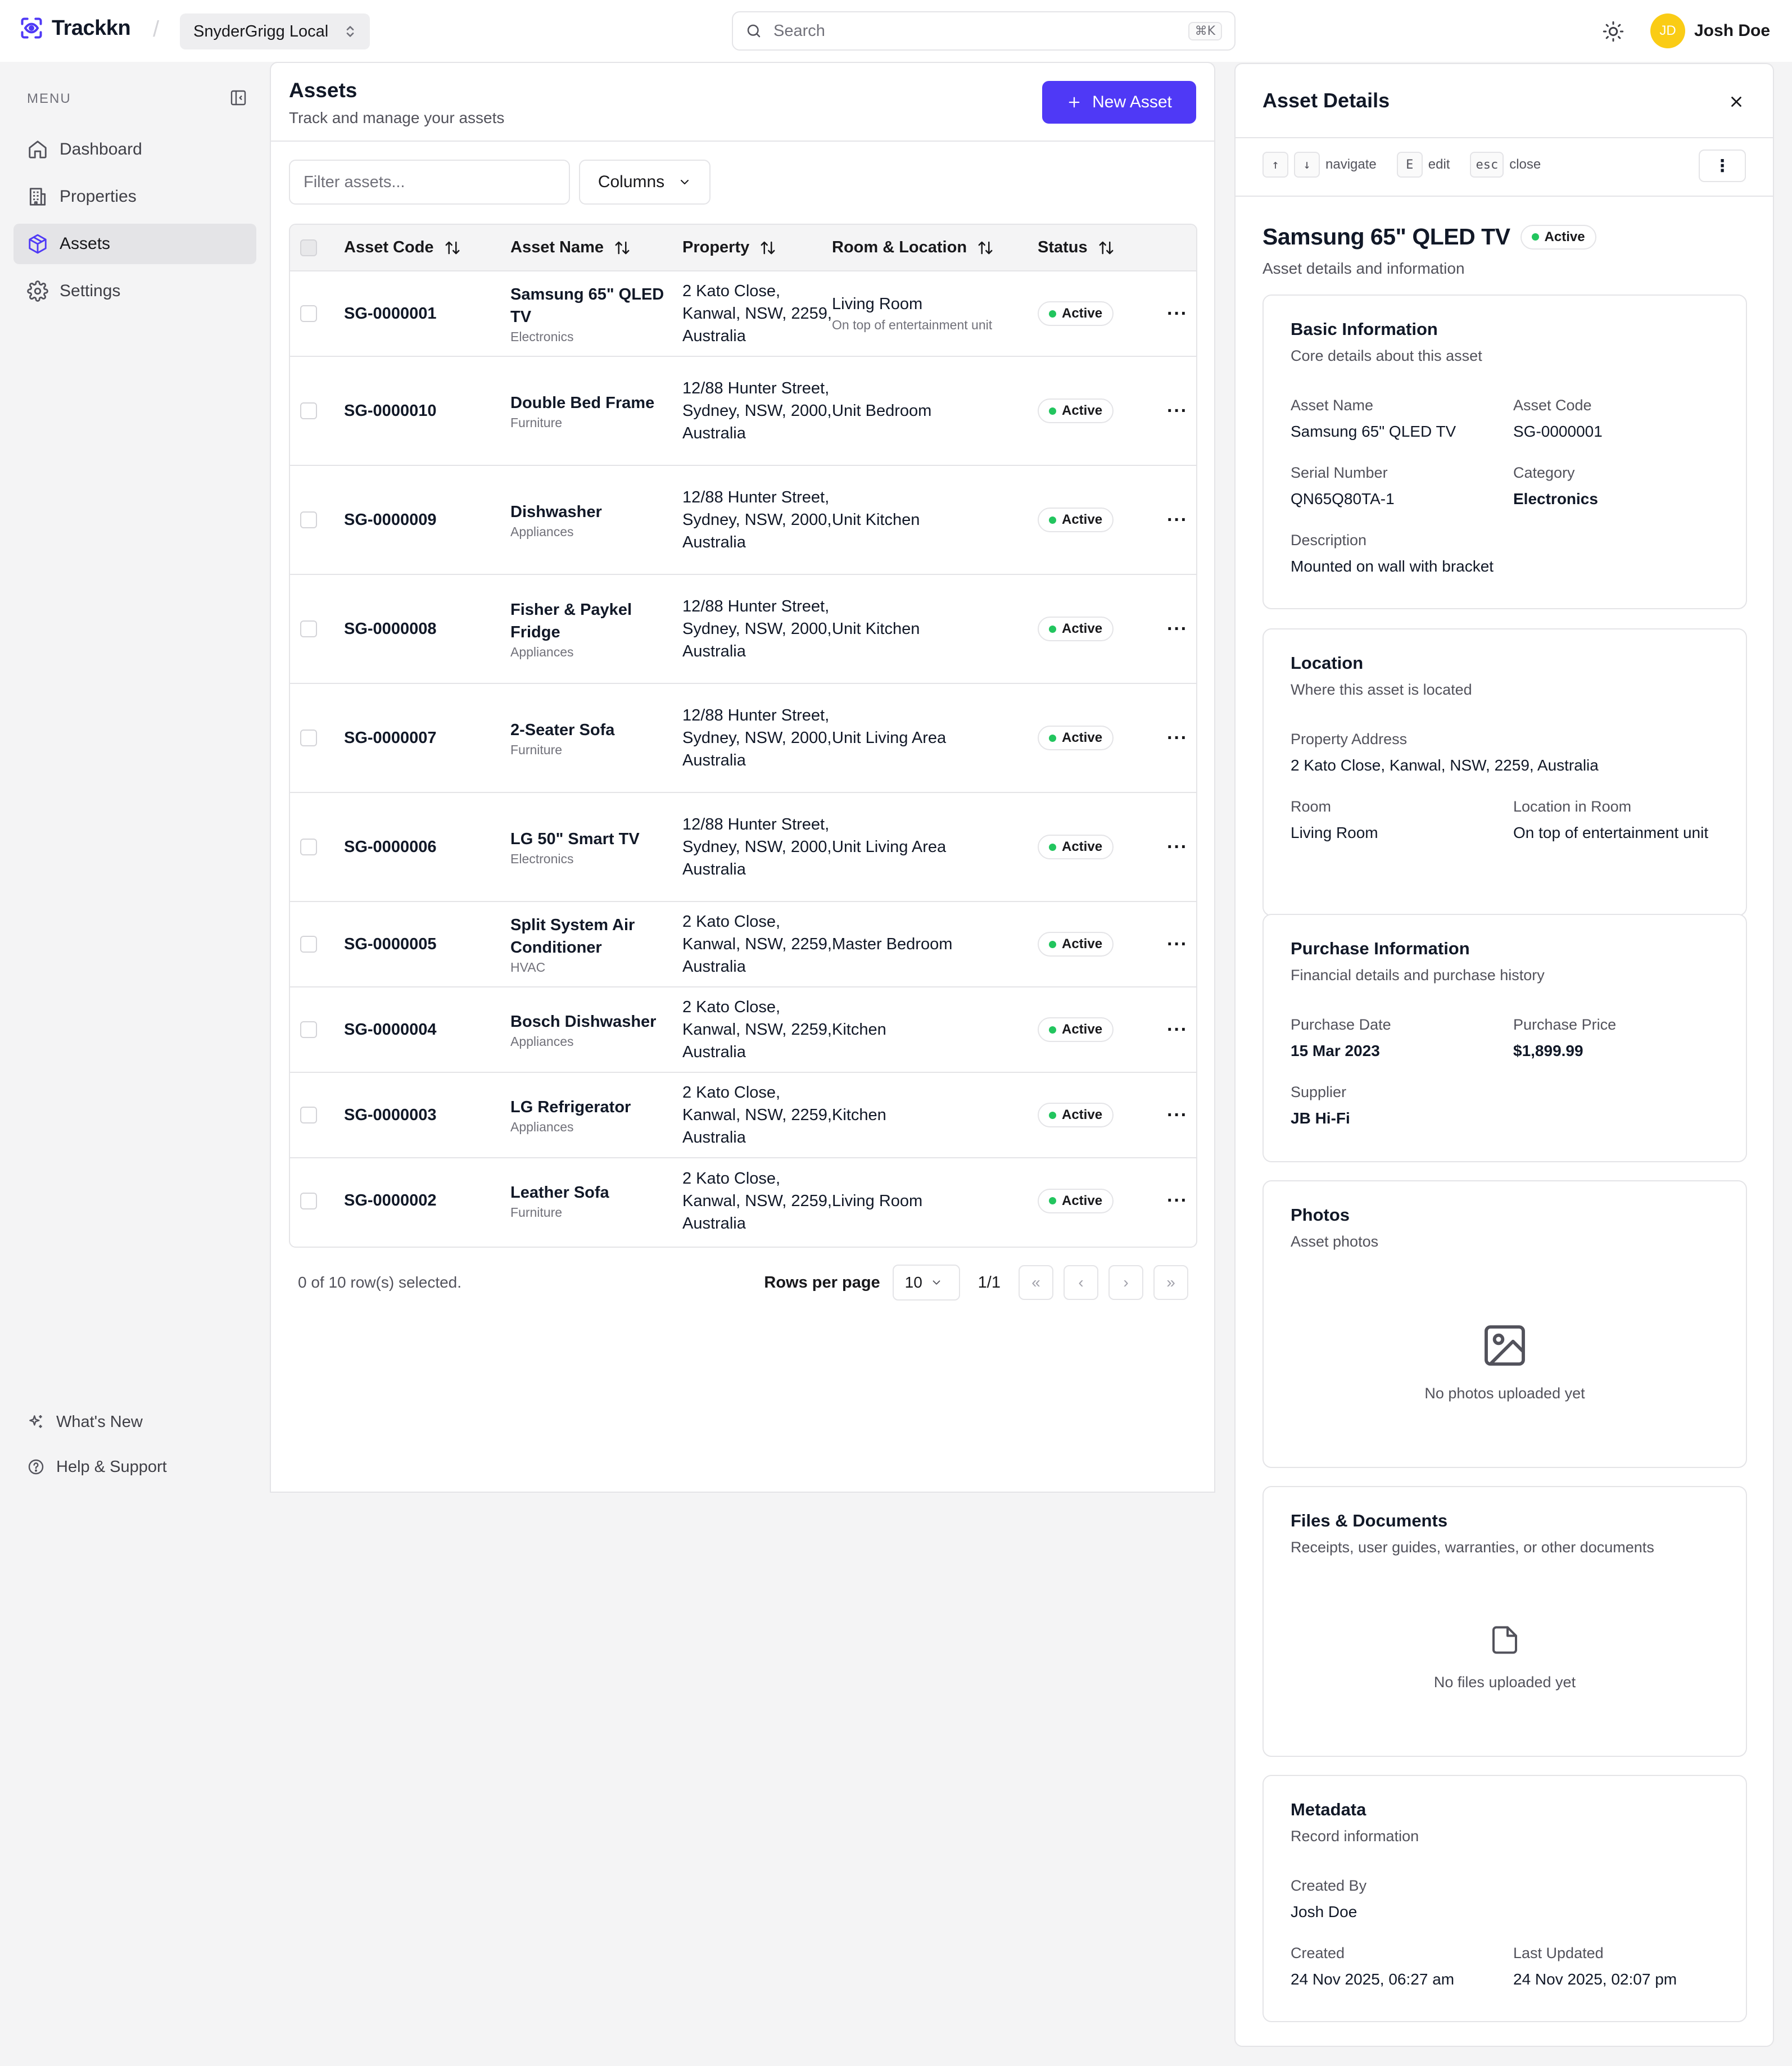 This screenshot has width=1792, height=2066. Describe the element at coordinates (583, 1021) in the screenshot. I see `asset-name: Bosch Dishwasher` at that location.